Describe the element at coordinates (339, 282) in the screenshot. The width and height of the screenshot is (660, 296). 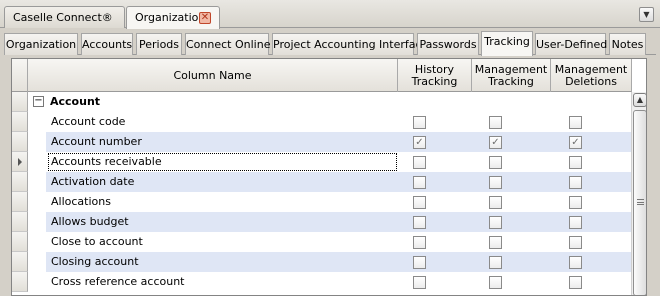
I see `table-row: Cross reference account` at that location.